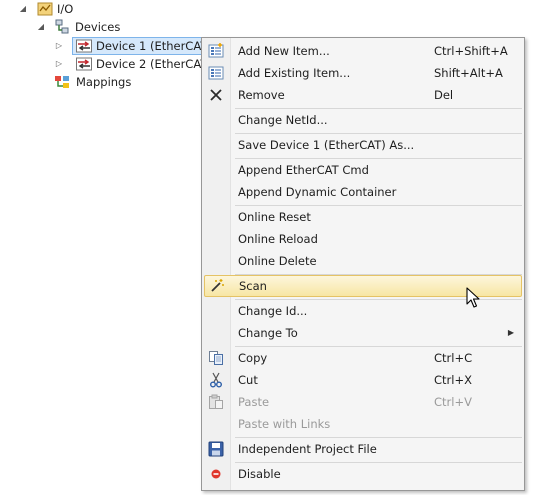  Describe the element at coordinates (468, 73) in the screenshot. I see `menu-shortcut: Shift+Alt+A` at that location.